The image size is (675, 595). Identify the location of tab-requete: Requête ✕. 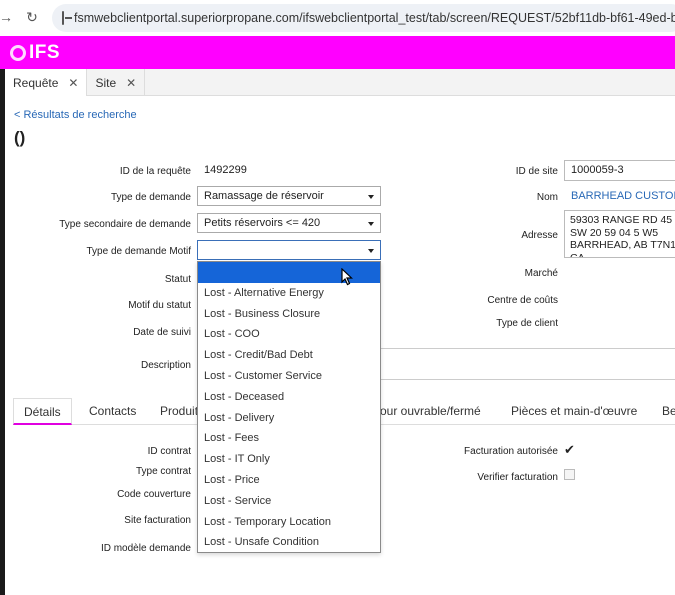
(46, 82).